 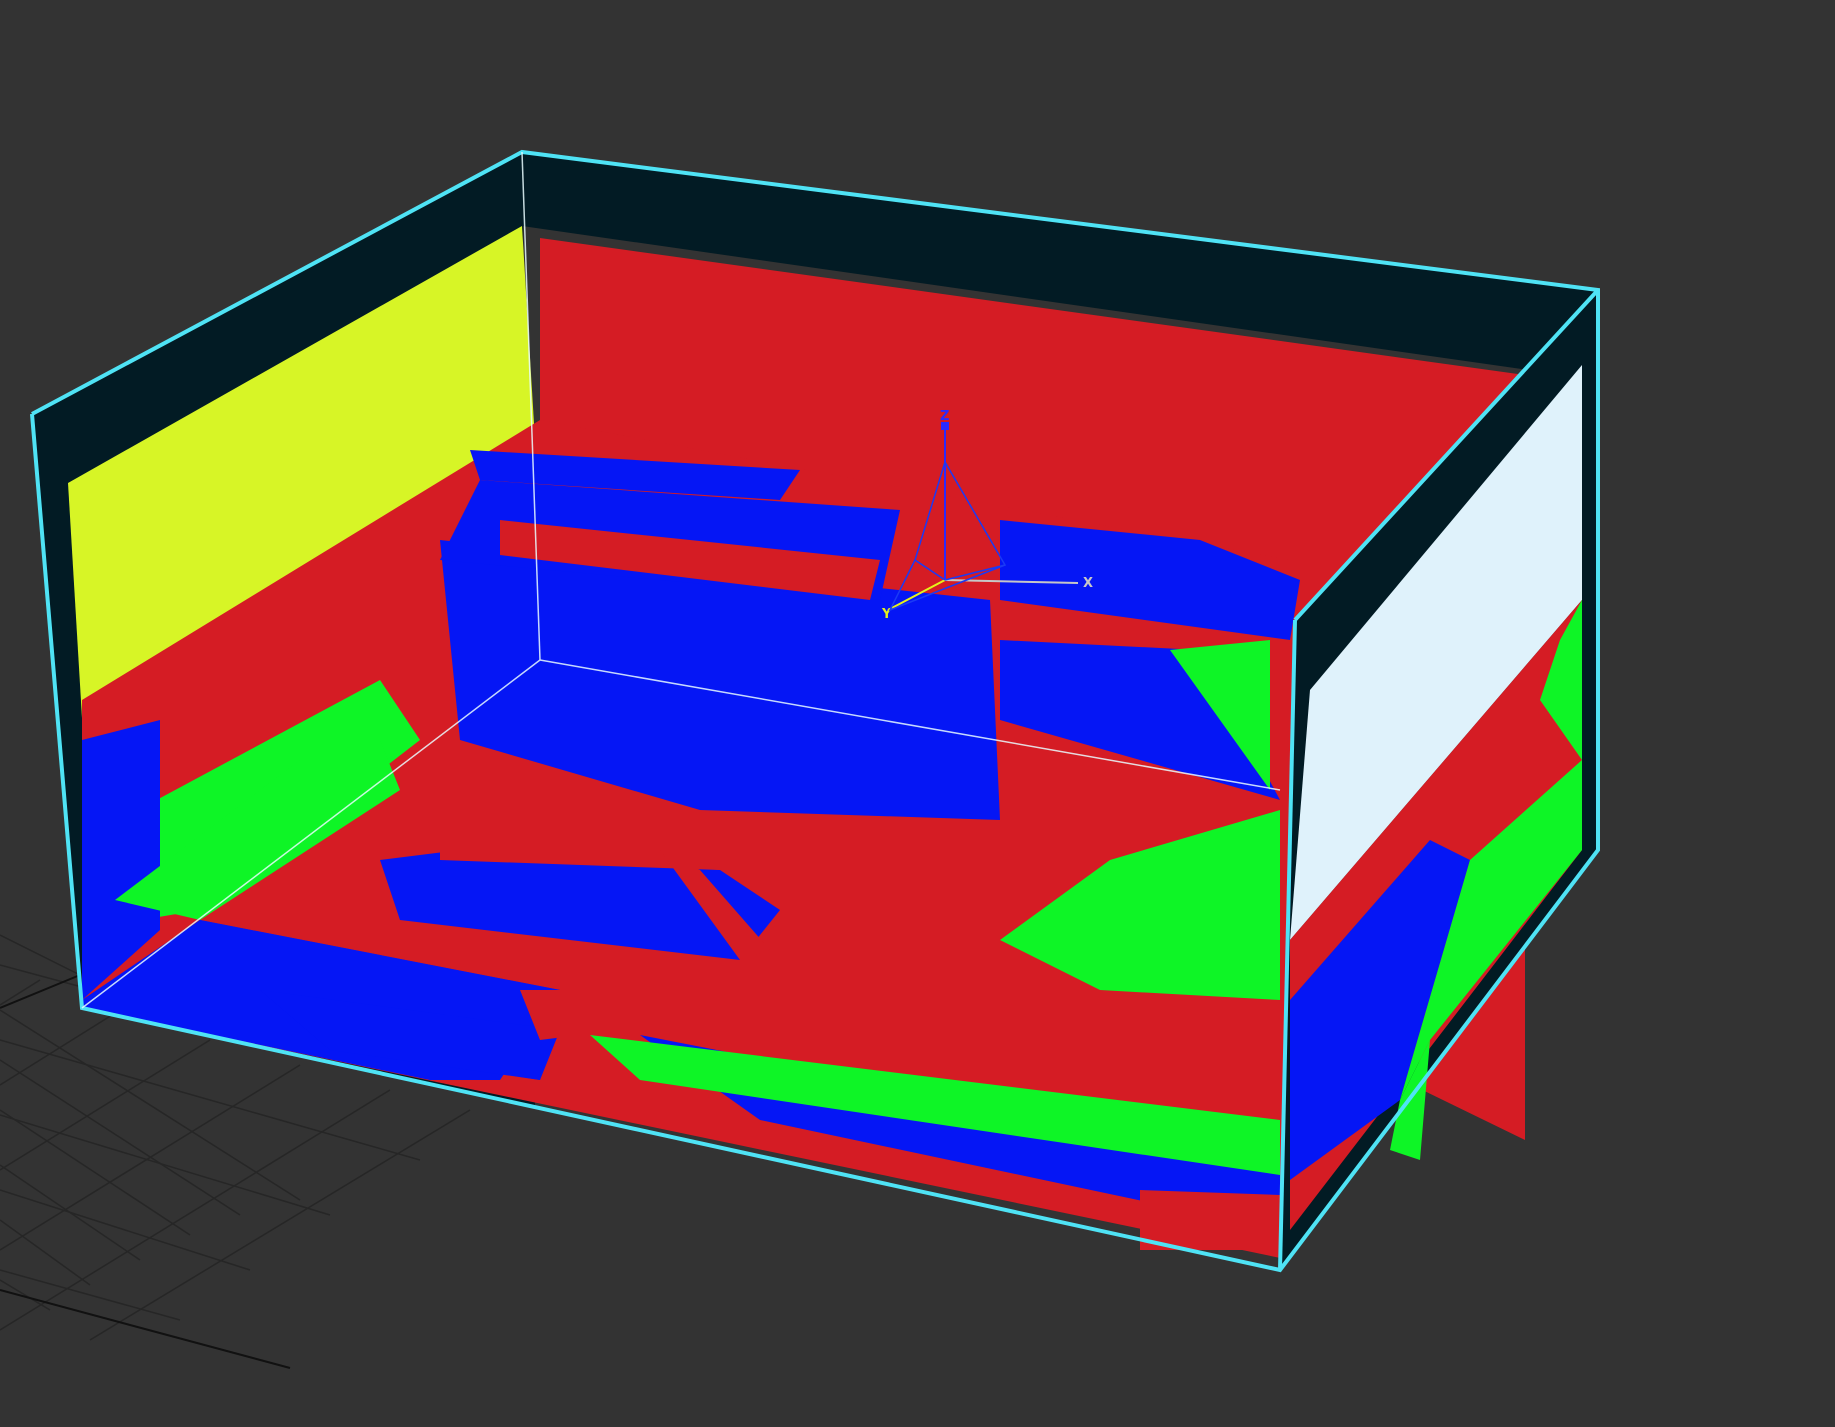 I want to click on gizmo-z-label: Z, so click(x=944, y=416).